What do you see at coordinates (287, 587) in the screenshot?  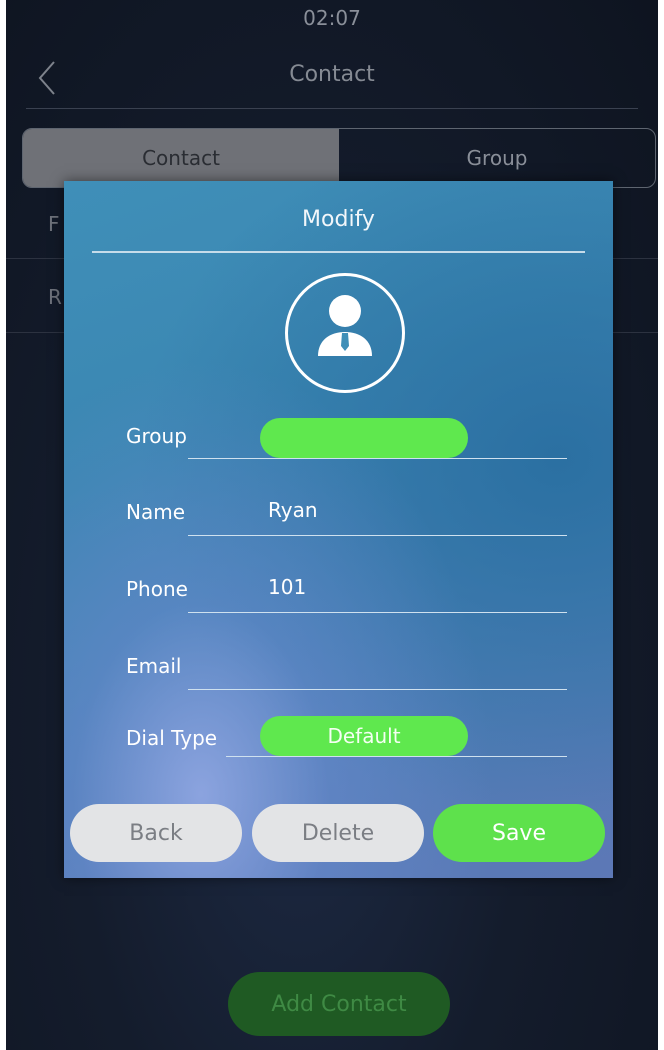 I see `phone-input: 101` at bounding box center [287, 587].